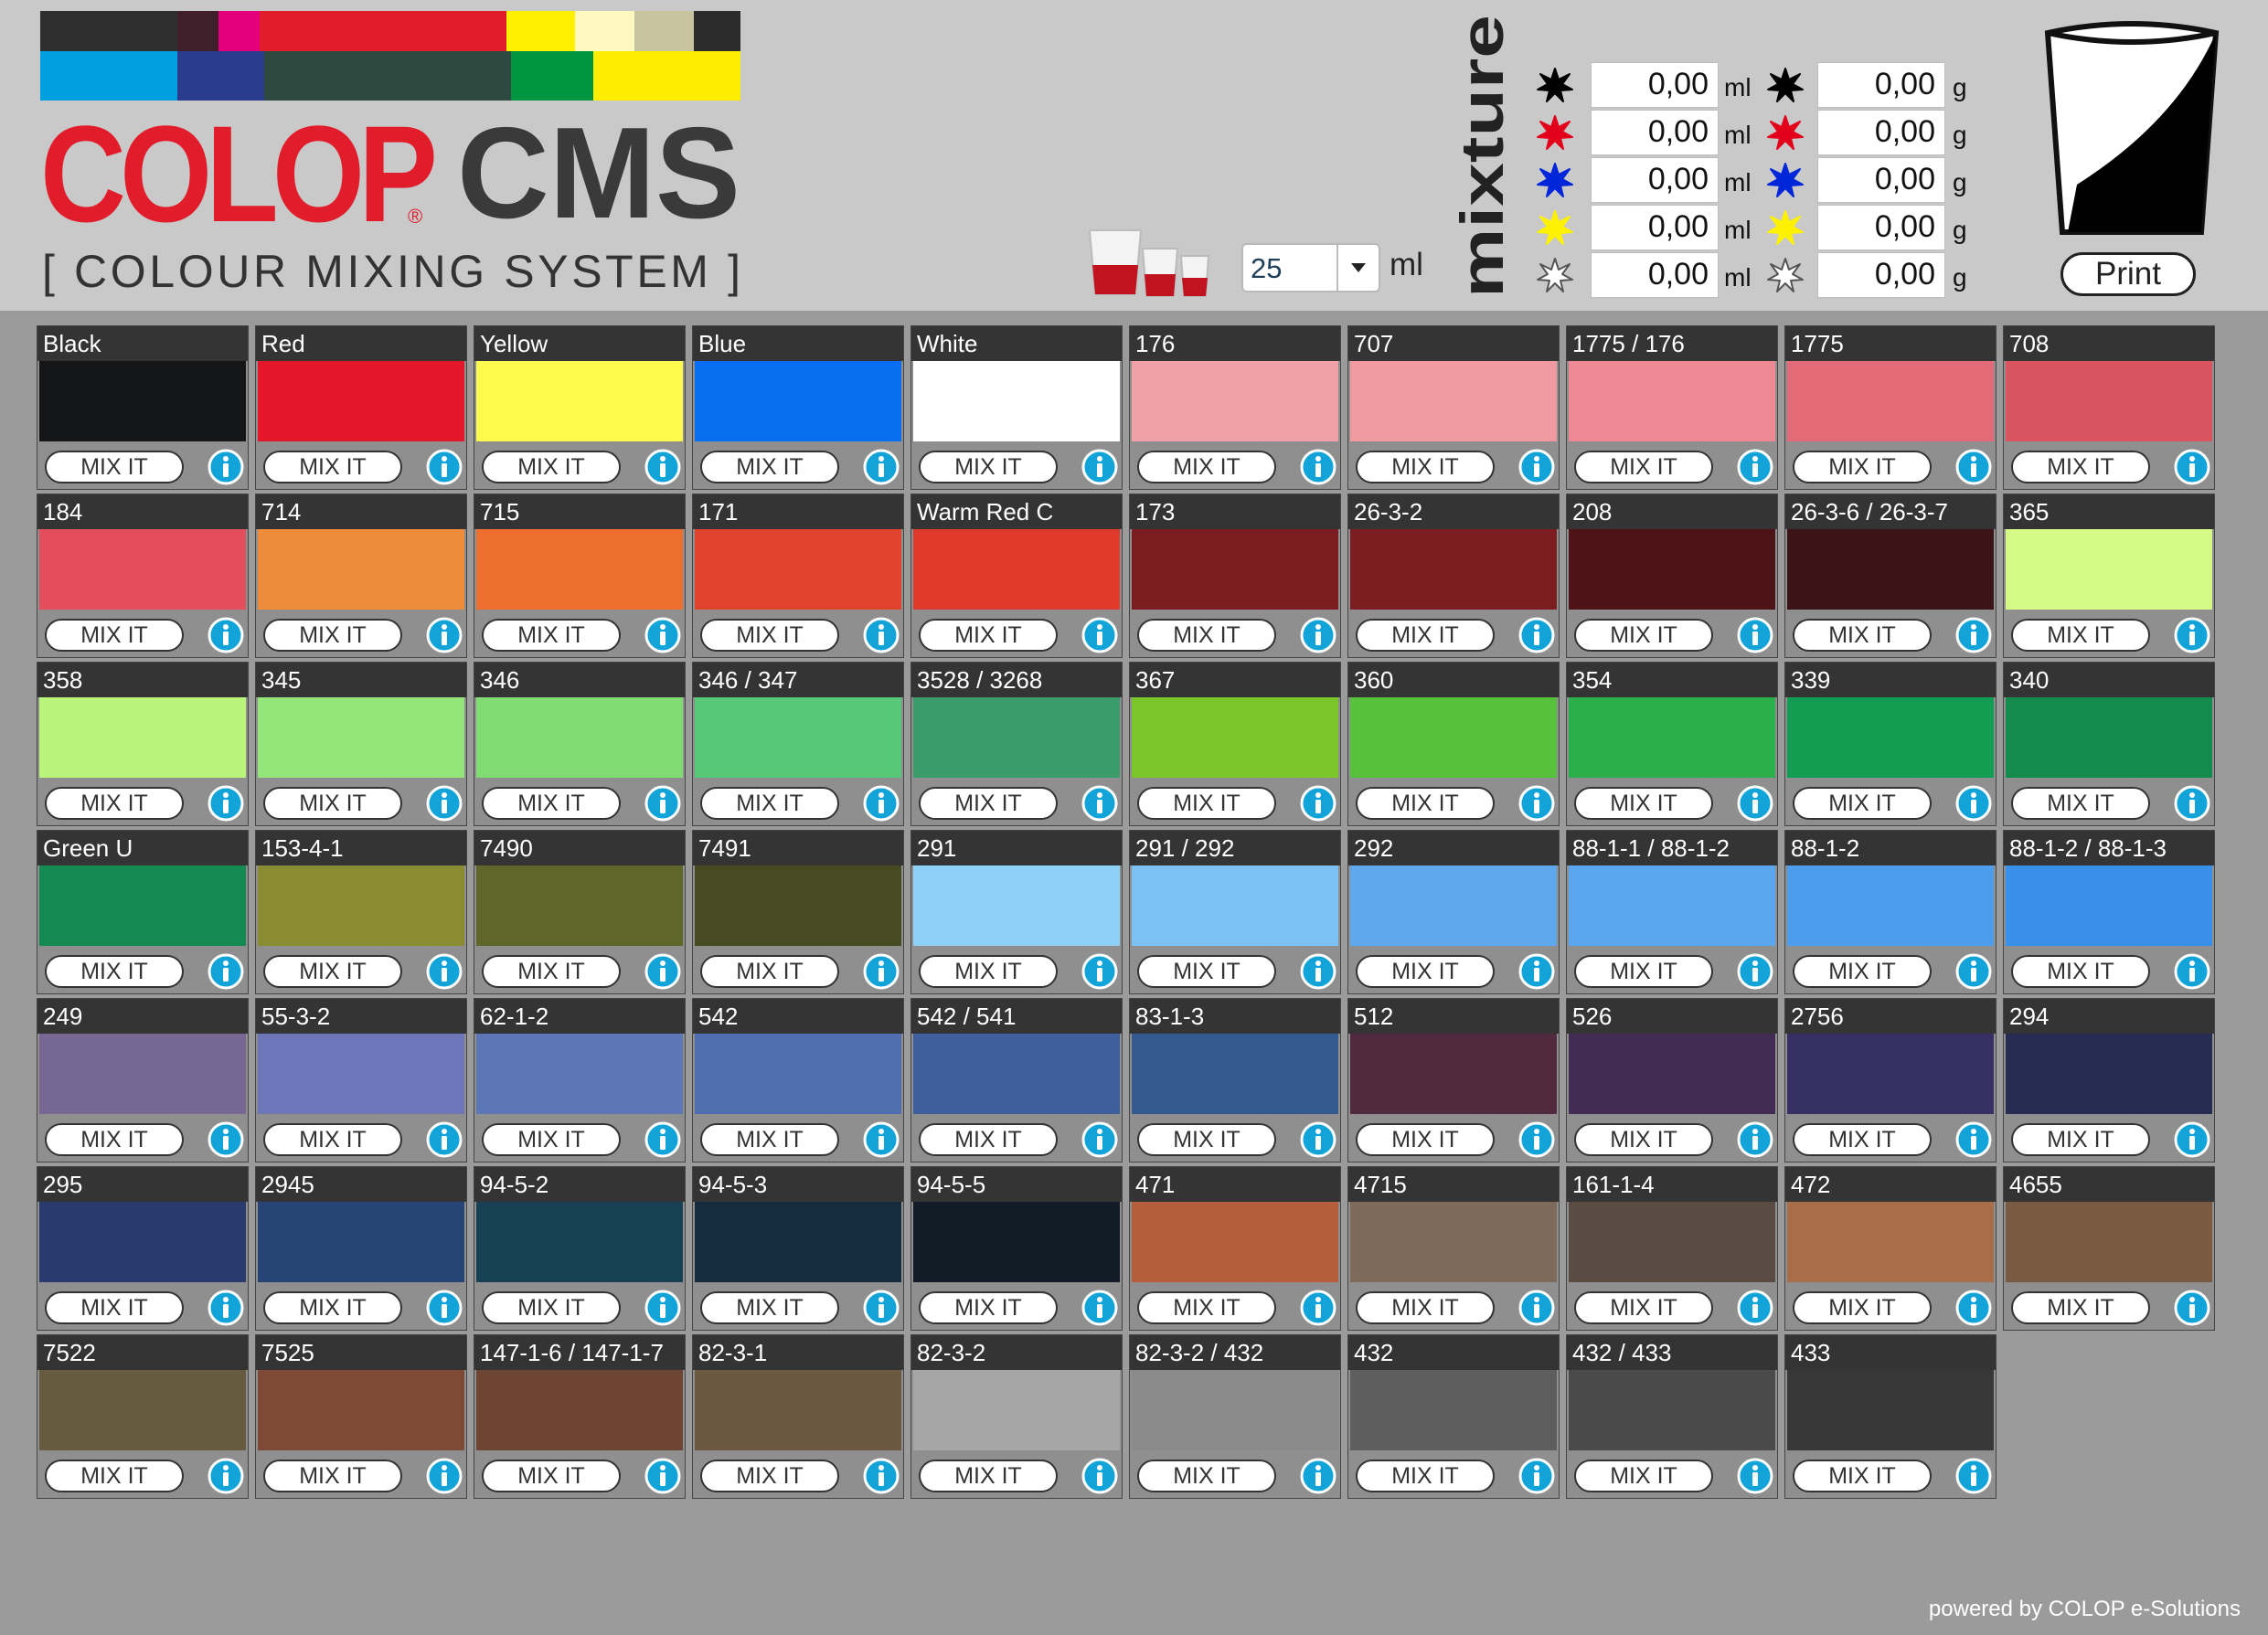 The image size is (2268, 1635). Describe the element at coordinates (1235, 1081) in the screenshot. I see `color-tile: 83-1-3 MIX IT` at that location.